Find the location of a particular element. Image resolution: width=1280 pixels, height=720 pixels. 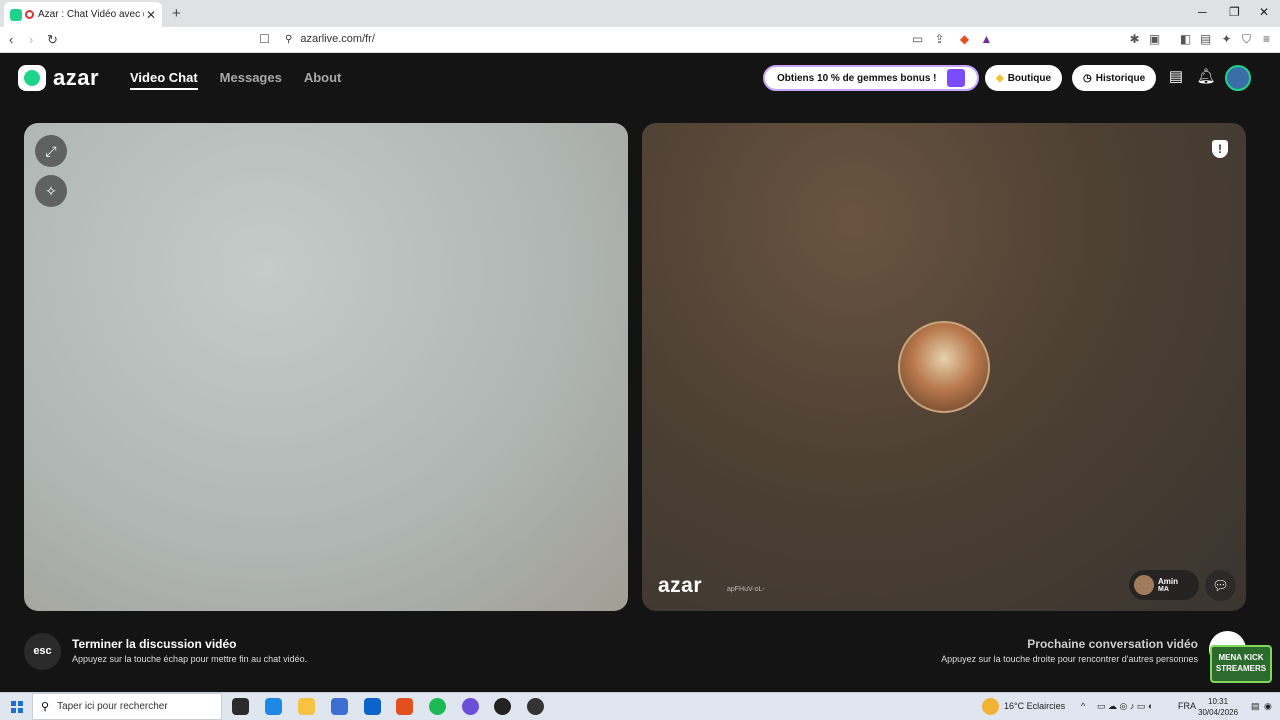

cast-icon: ▭ is located at coordinates (917, 39).